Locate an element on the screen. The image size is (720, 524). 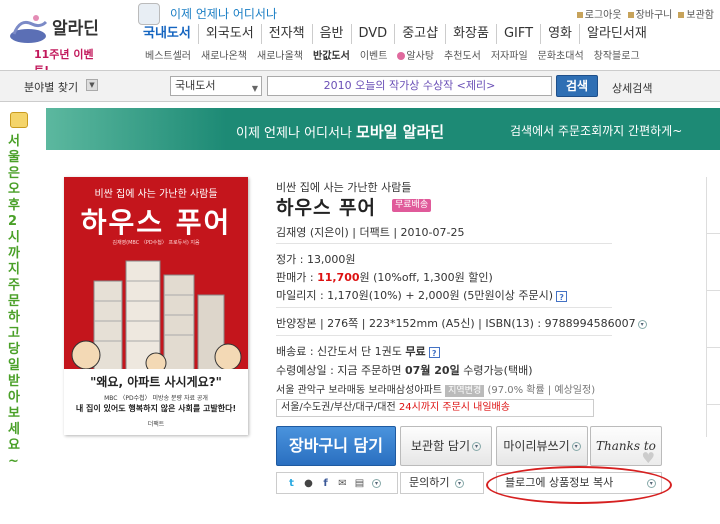
mobile-aladin-banner: 이제 언제나 어디서나 모바일 알라딘 검색에서 주문조회까지 간편하게~ is located at coordinates (383, 129).